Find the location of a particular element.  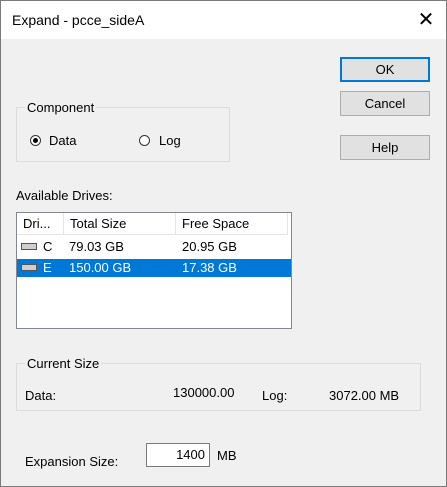

window-title: Expand - pcce_sideA is located at coordinates (78, 20).